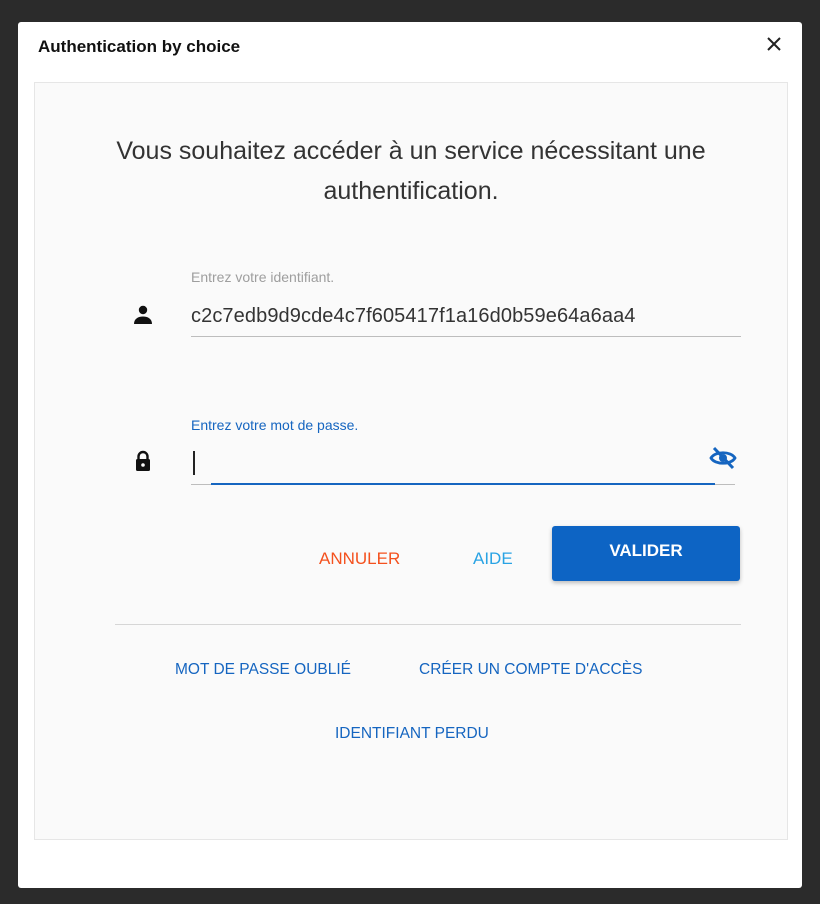 This screenshot has width=820, height=904. I want to click on forgot-password-link: MOT DE PASSE OUBLIÉ, so click(263, 670).